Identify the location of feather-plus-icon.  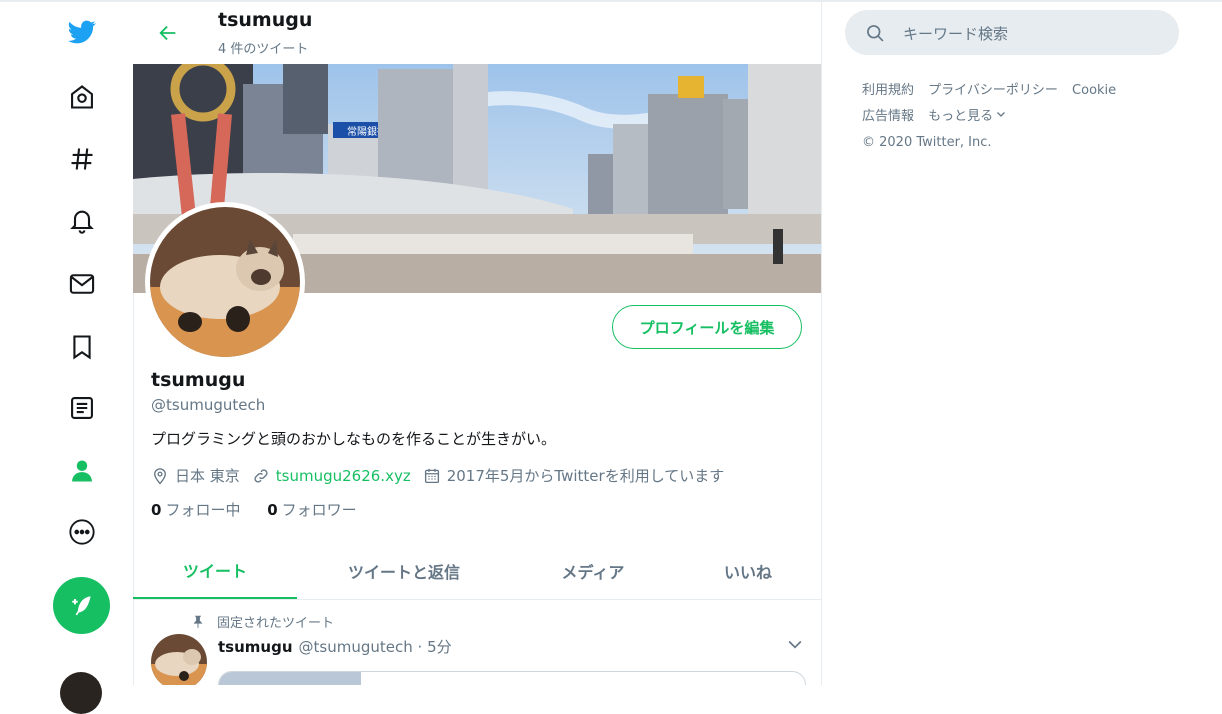
(81, 605).